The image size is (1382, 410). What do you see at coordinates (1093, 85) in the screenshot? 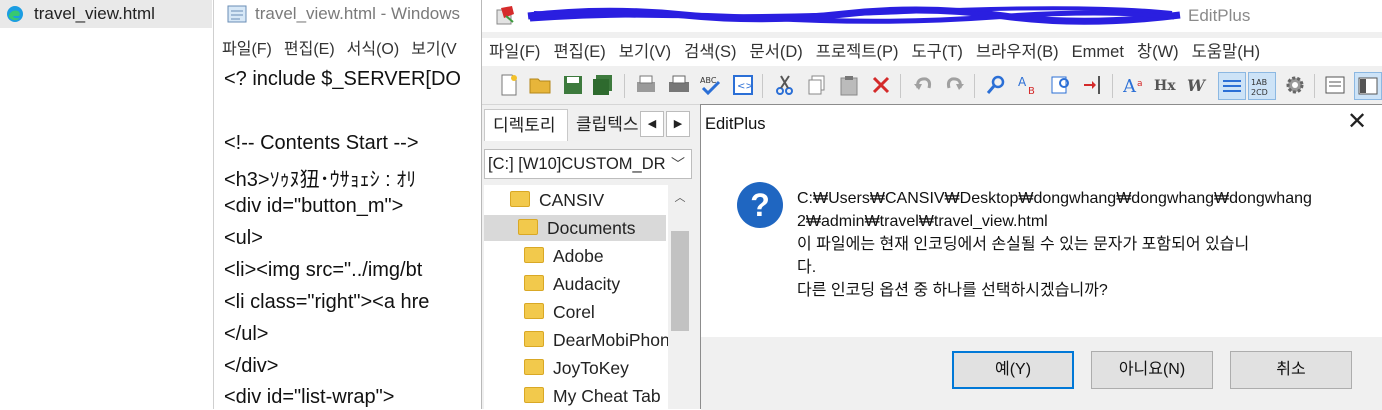
I see `go-to-line-icon` at bounding box center [1093, 85].